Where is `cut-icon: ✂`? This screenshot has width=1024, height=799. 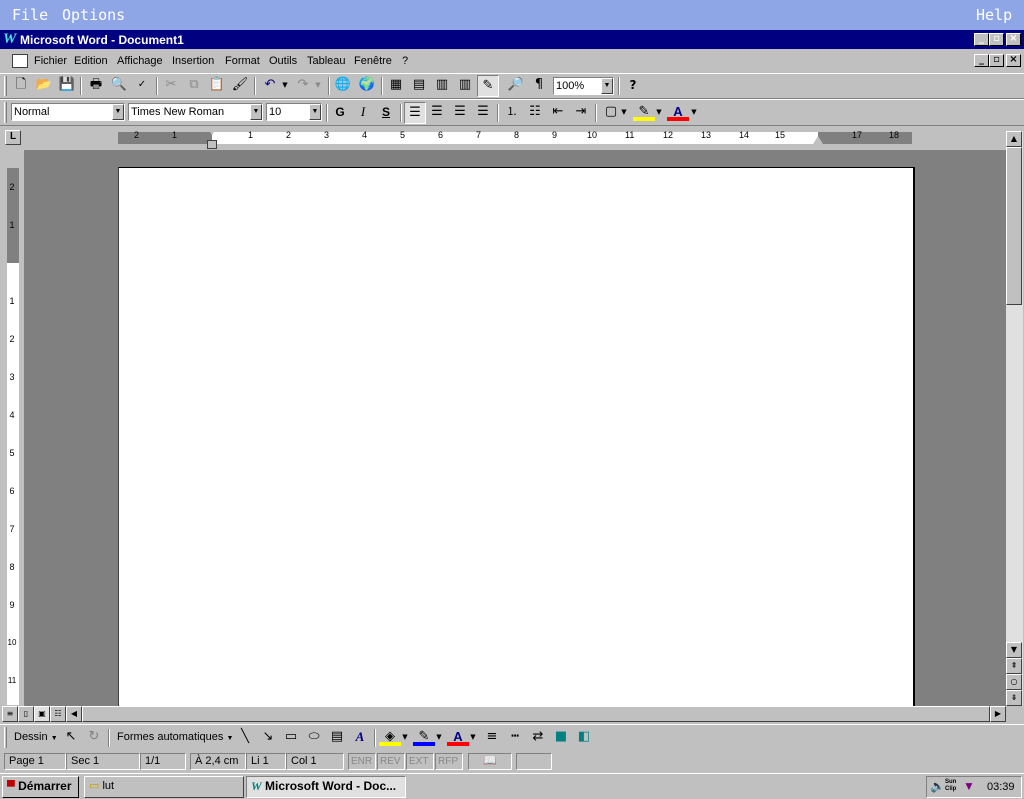 cut-icon: ✂ is located at coordinates (171, 86).